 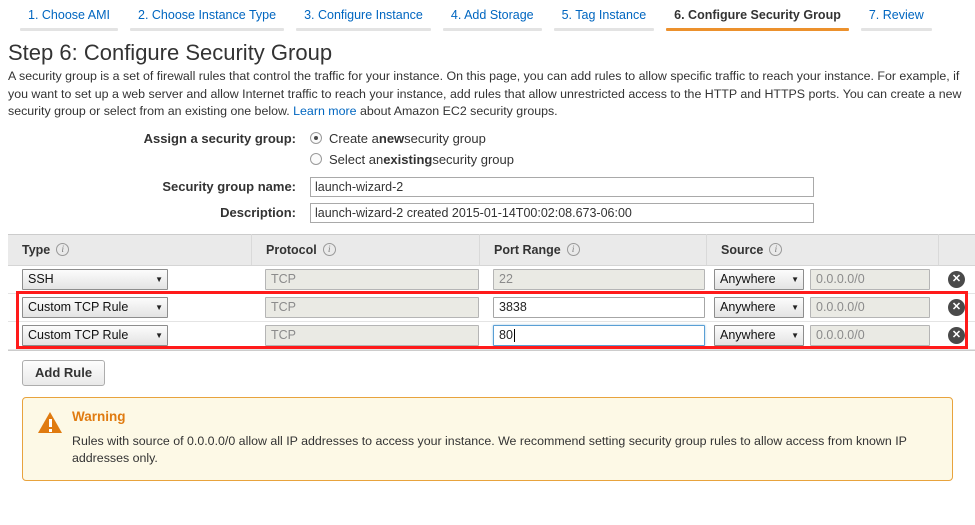 What do you see at coordinates (599, 335) in the screenshot?
I see `rule-port-range-input: 80` at bounding box center [599, 335].